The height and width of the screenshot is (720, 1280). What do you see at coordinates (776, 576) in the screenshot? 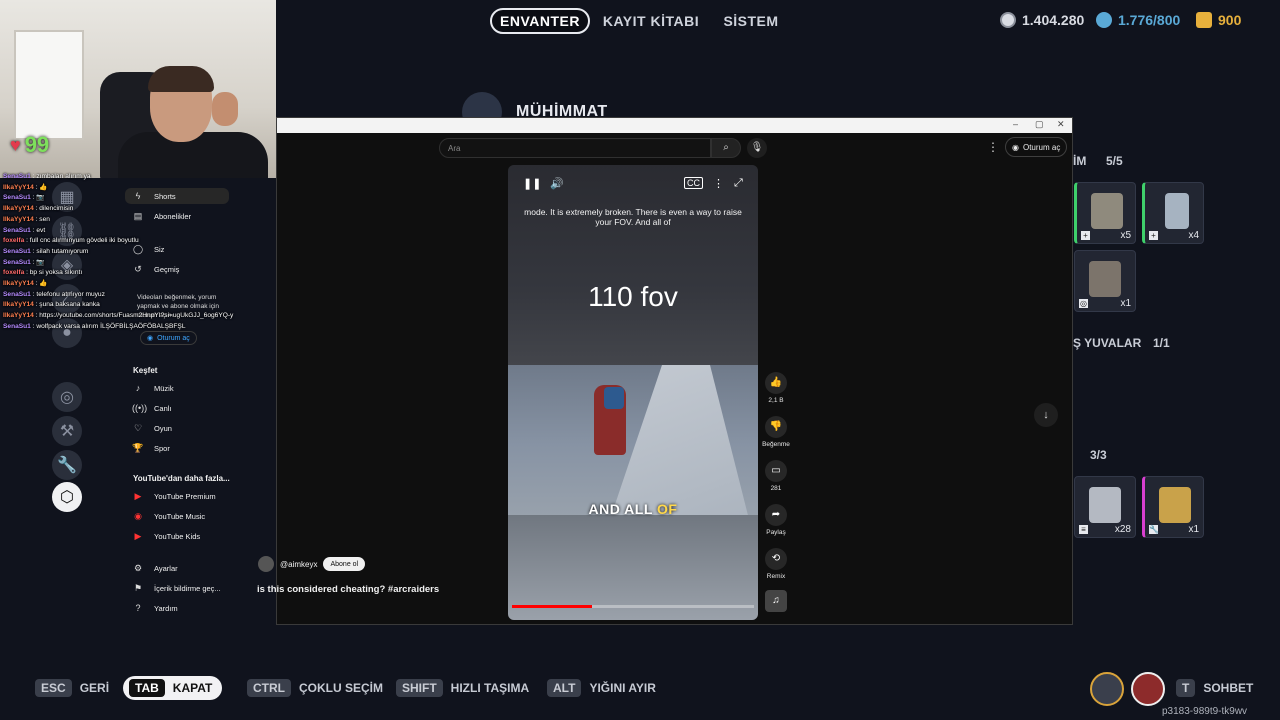
I see `remix-label: Remix` at bounding box center [776, 576].